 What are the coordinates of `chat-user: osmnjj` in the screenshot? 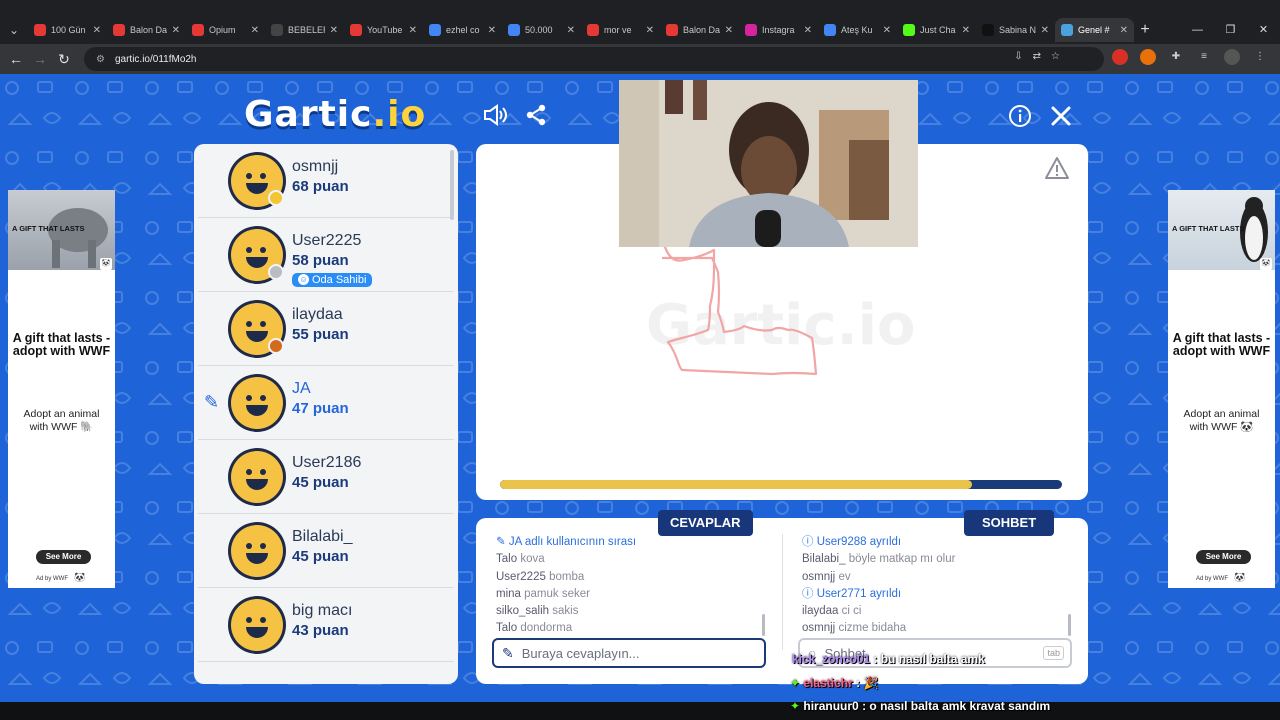 It's located at (819, 576).